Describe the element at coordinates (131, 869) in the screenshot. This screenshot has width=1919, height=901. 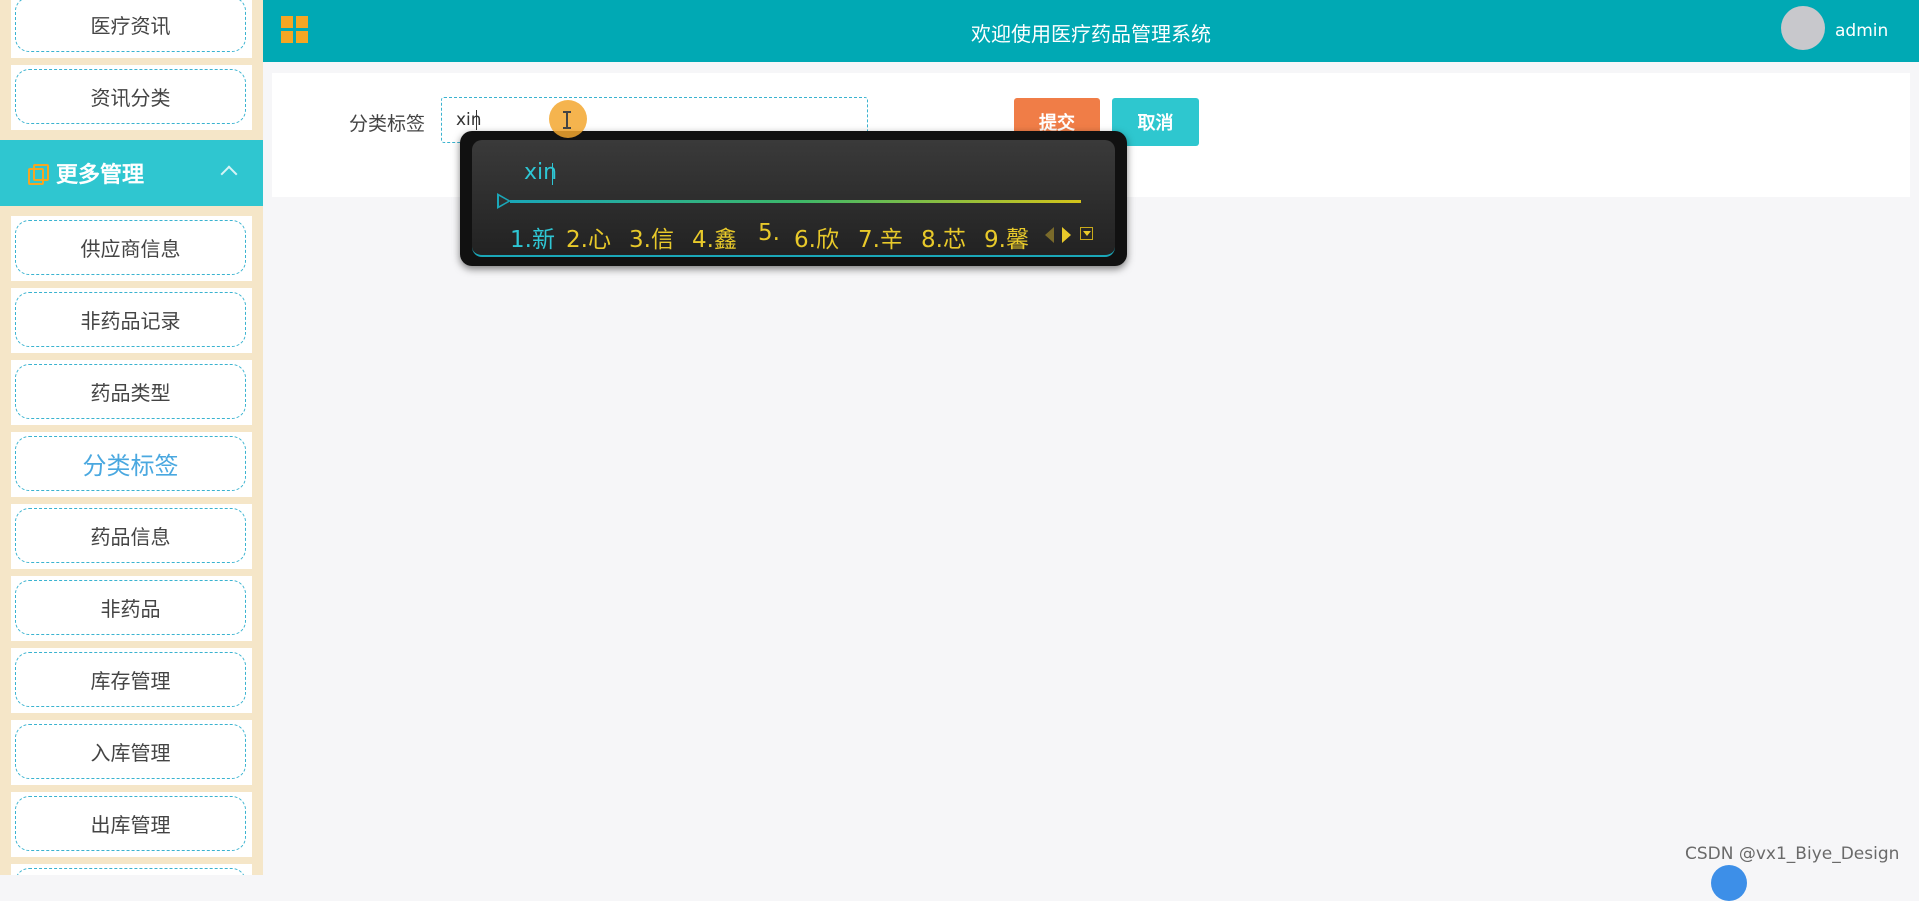
I see `sidebar-item-partial` at that location.